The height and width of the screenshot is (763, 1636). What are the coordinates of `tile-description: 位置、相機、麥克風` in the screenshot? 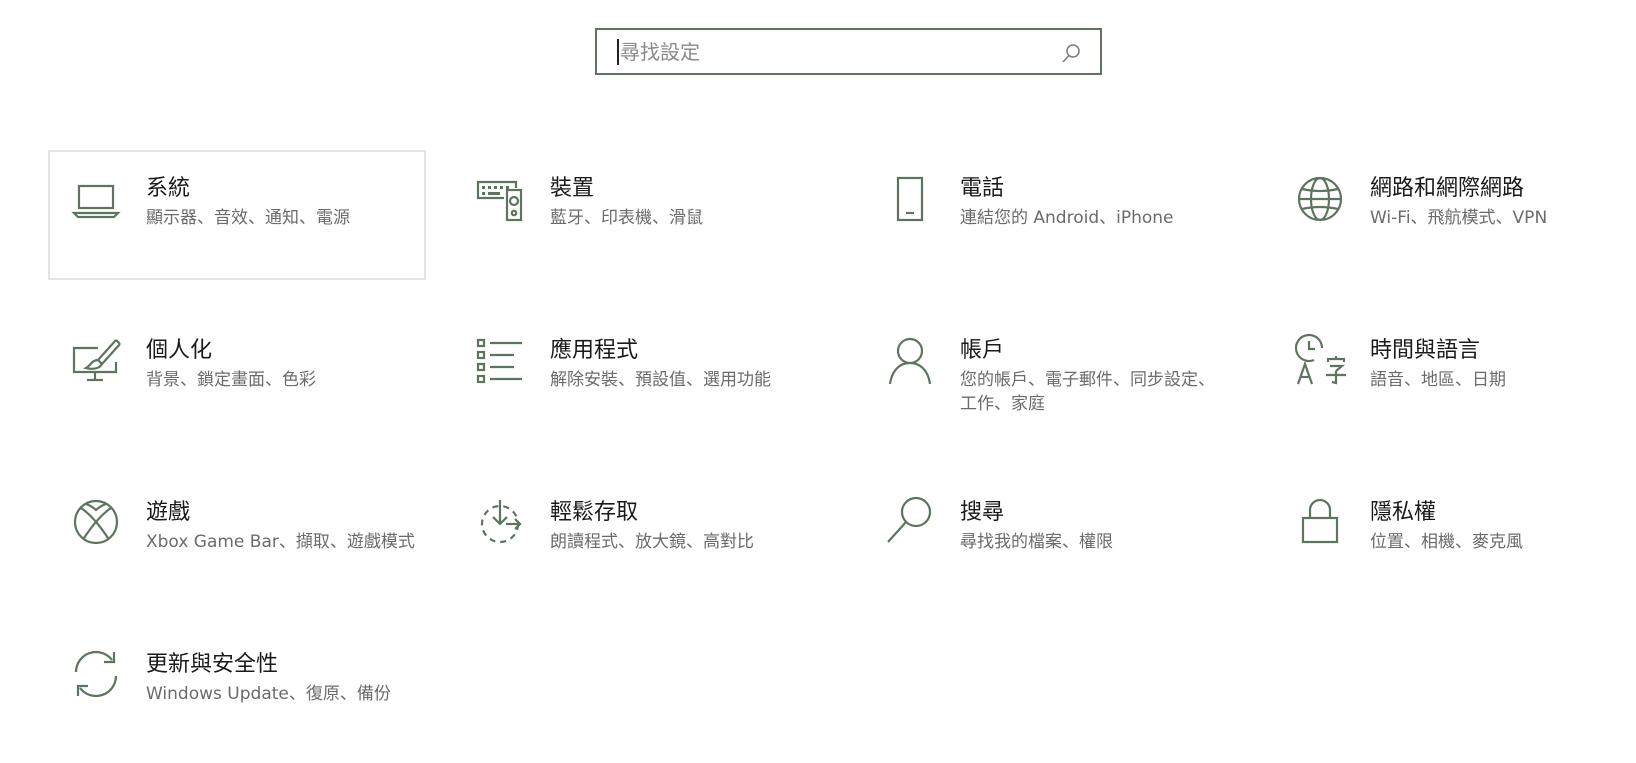 It's located at (1446, 542).